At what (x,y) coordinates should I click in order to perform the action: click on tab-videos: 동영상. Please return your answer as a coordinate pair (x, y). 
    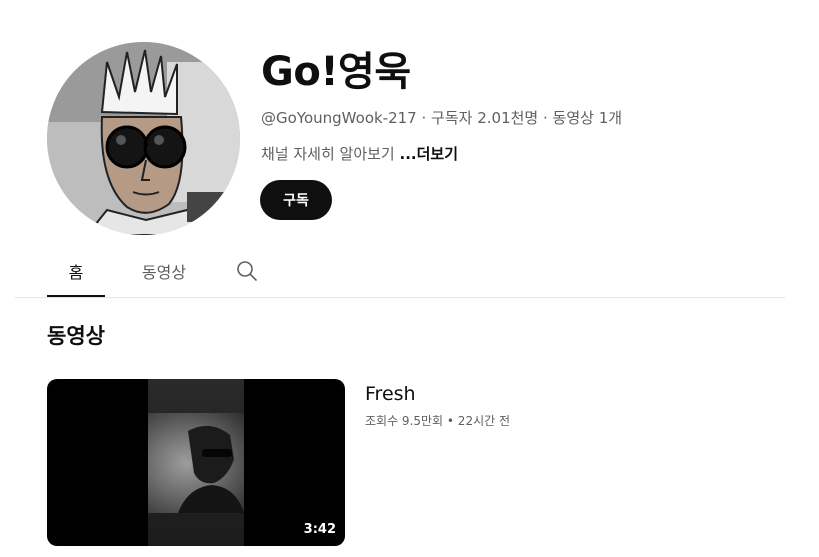
    Looking at the image, I should click on (164, 270).